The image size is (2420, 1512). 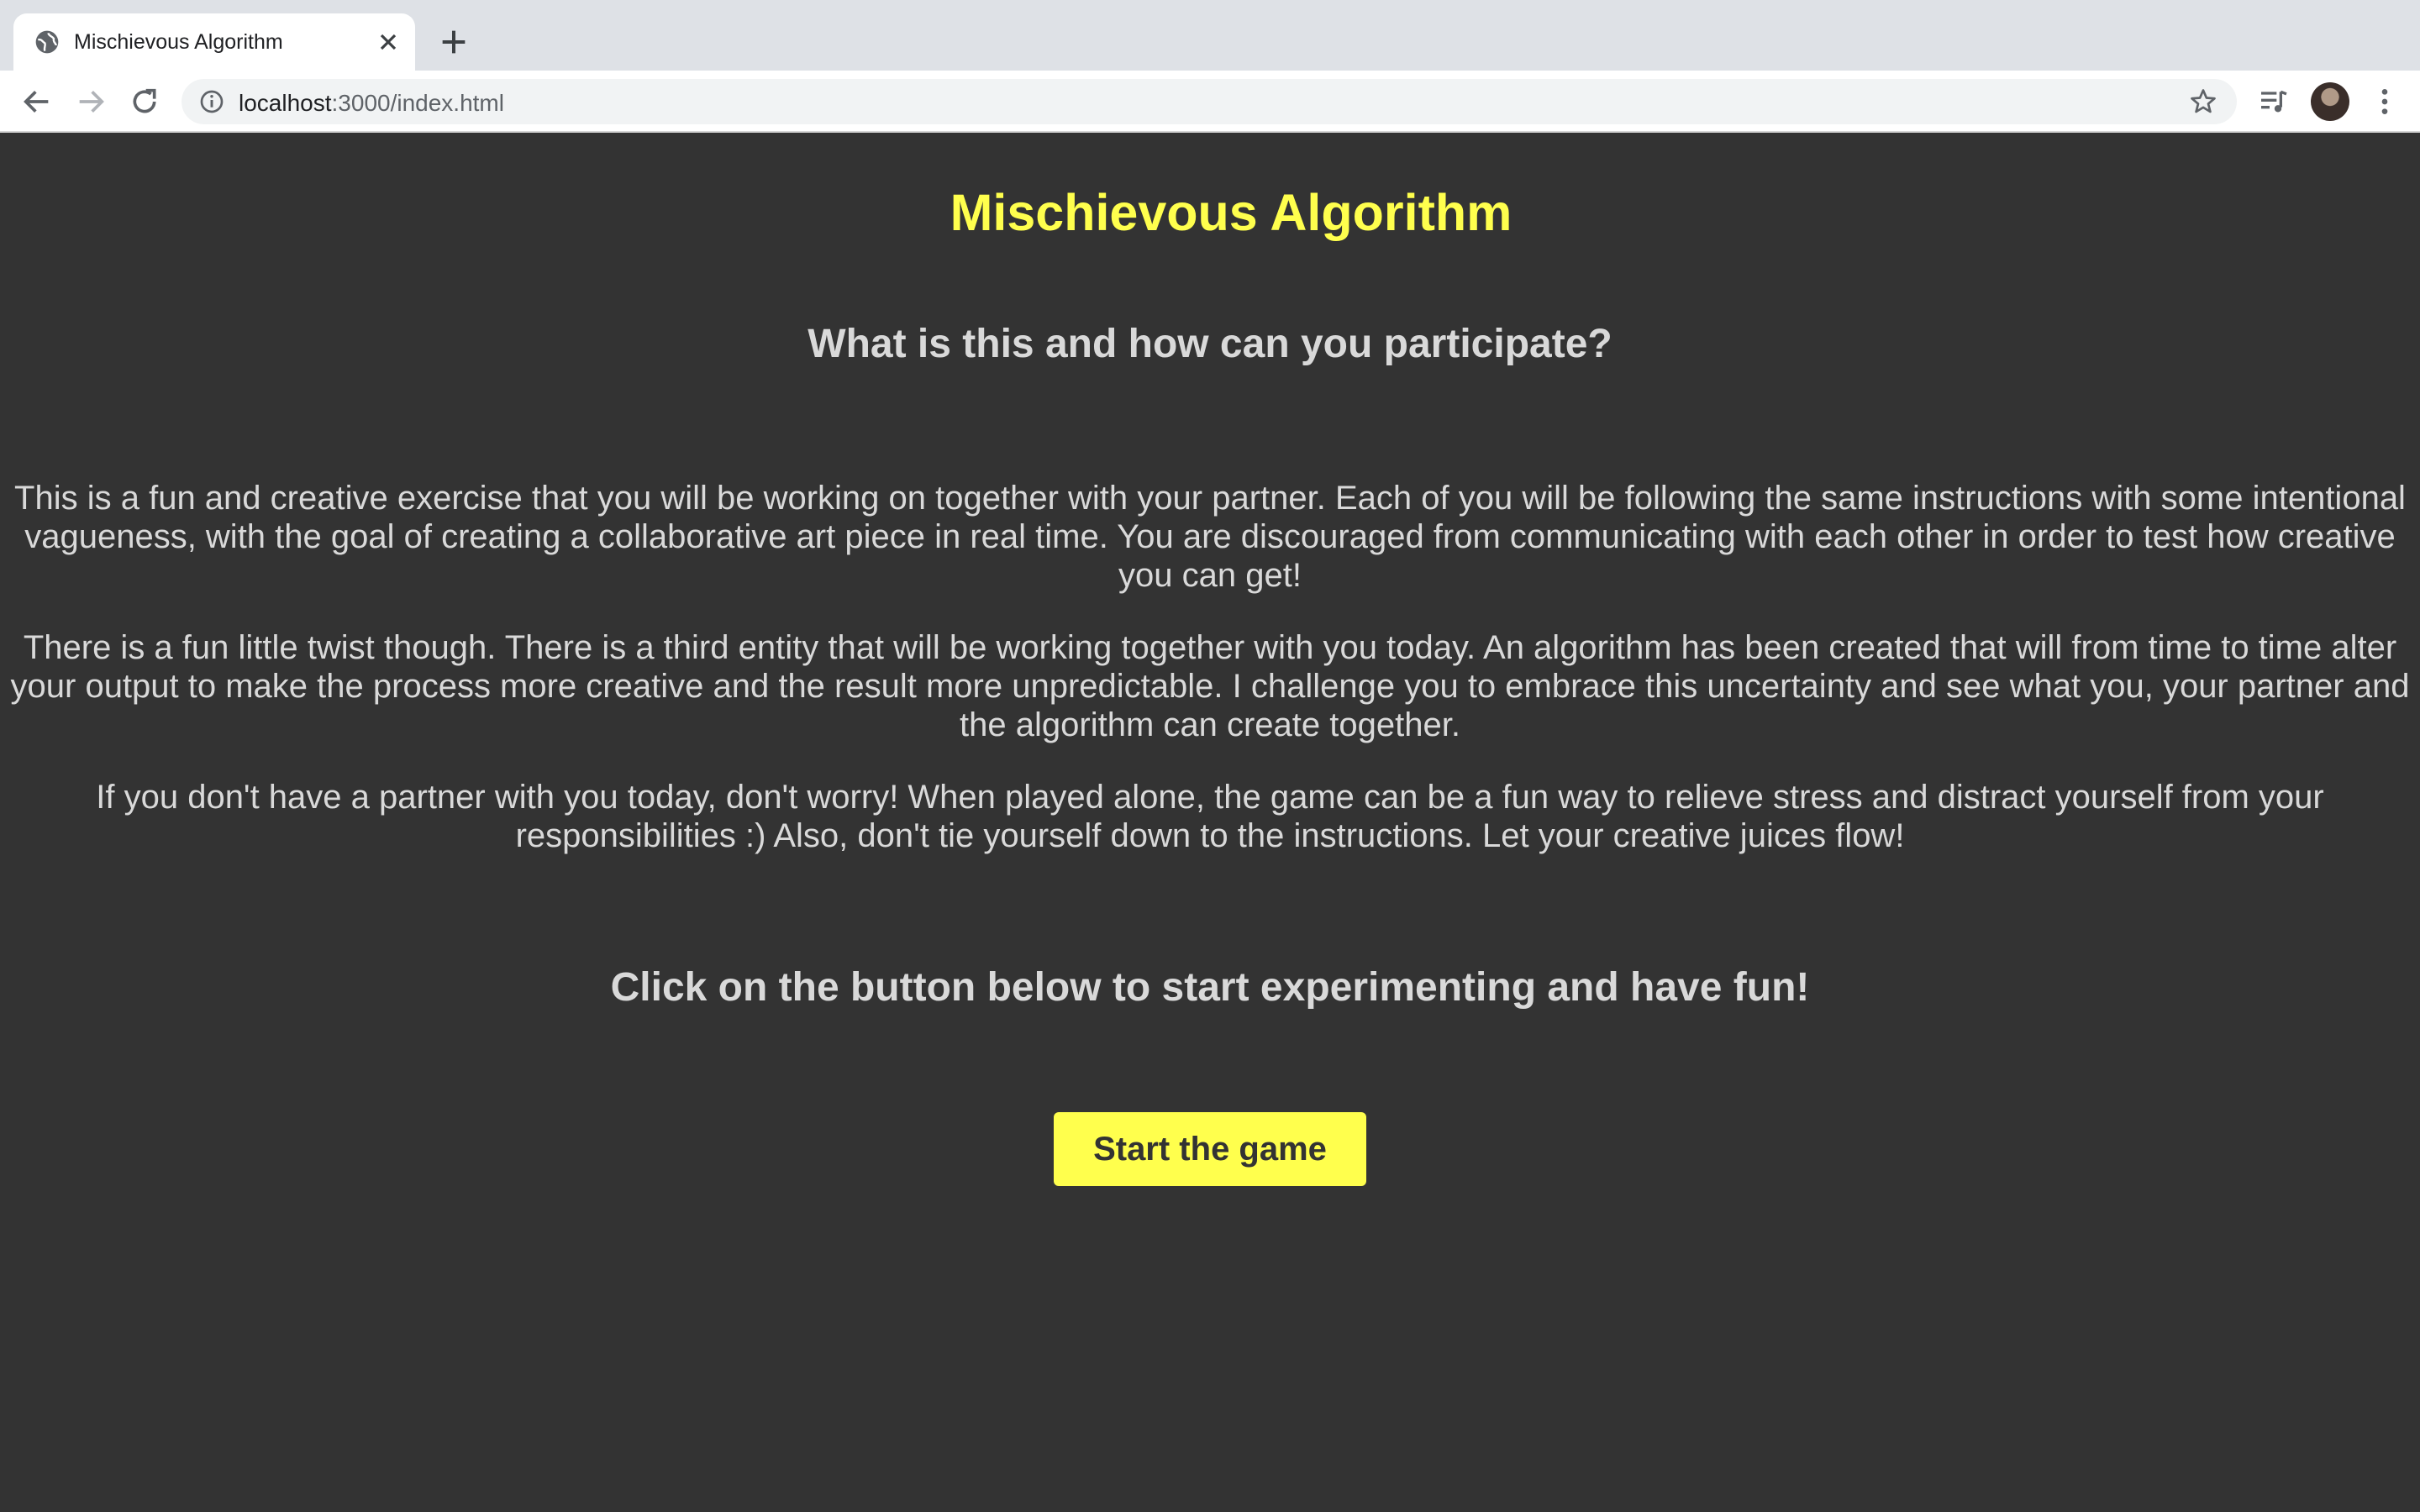 What do you see at coordinates (47, 42) in the screenshot?
I see `globe-icon` at bounding box center [47, 42].